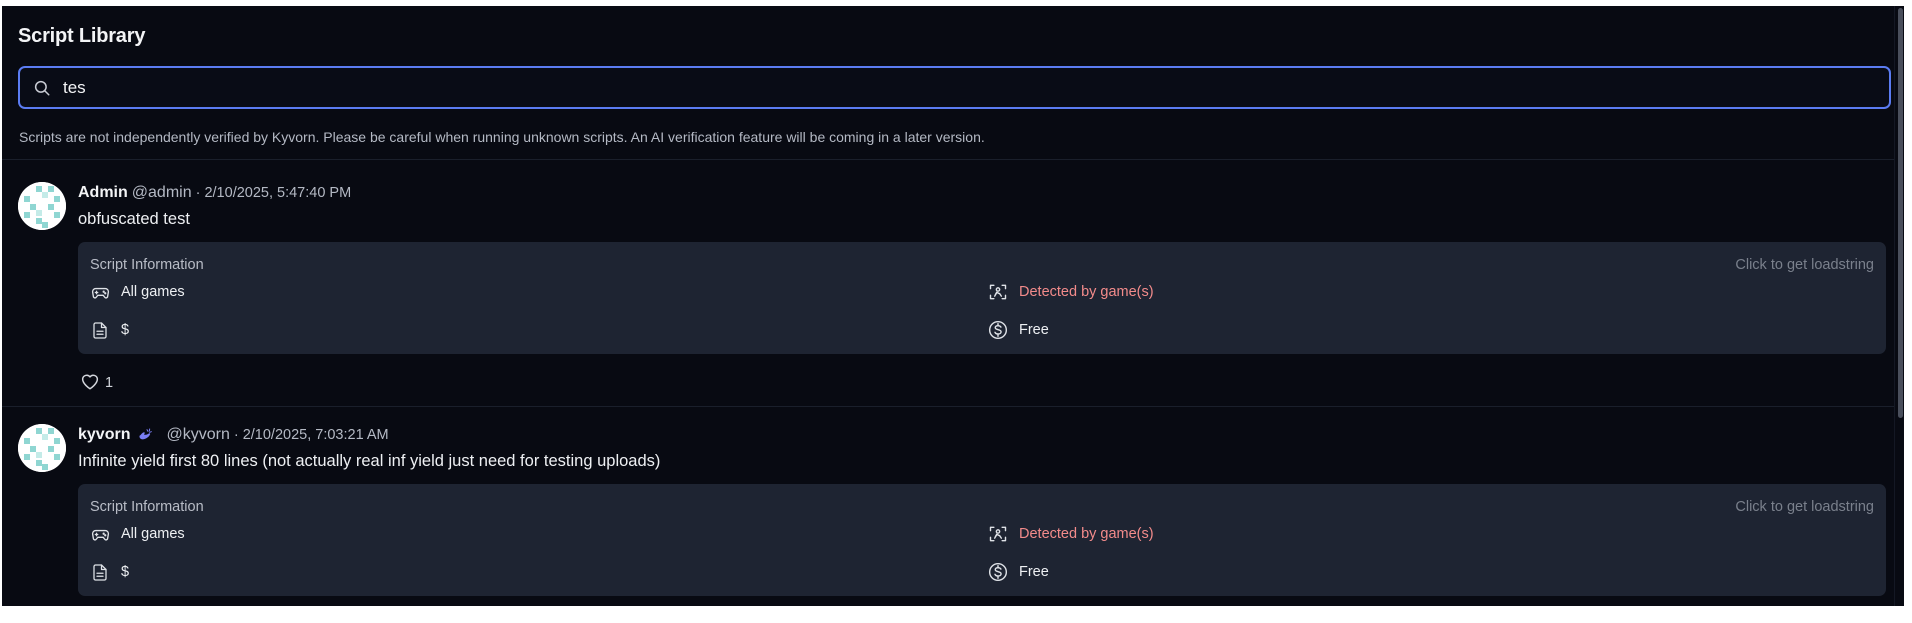 This screenshot has height=623, width=1912. I want to click on search-box, so click(954, 87).